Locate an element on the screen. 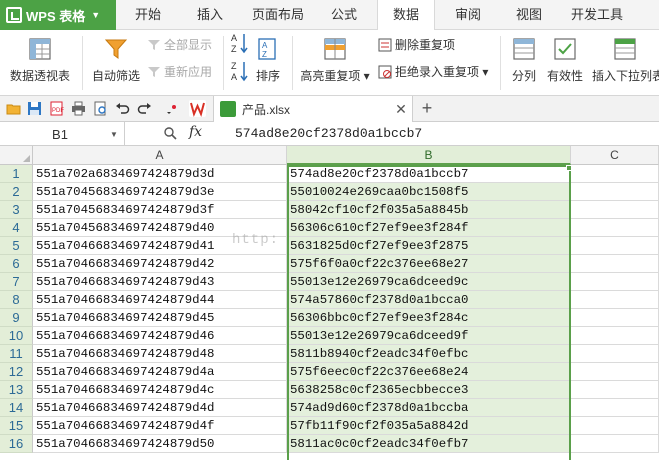 The height and width of the screenshot is (460, 659). row-header: 4 is located at coordinates (16, 228).